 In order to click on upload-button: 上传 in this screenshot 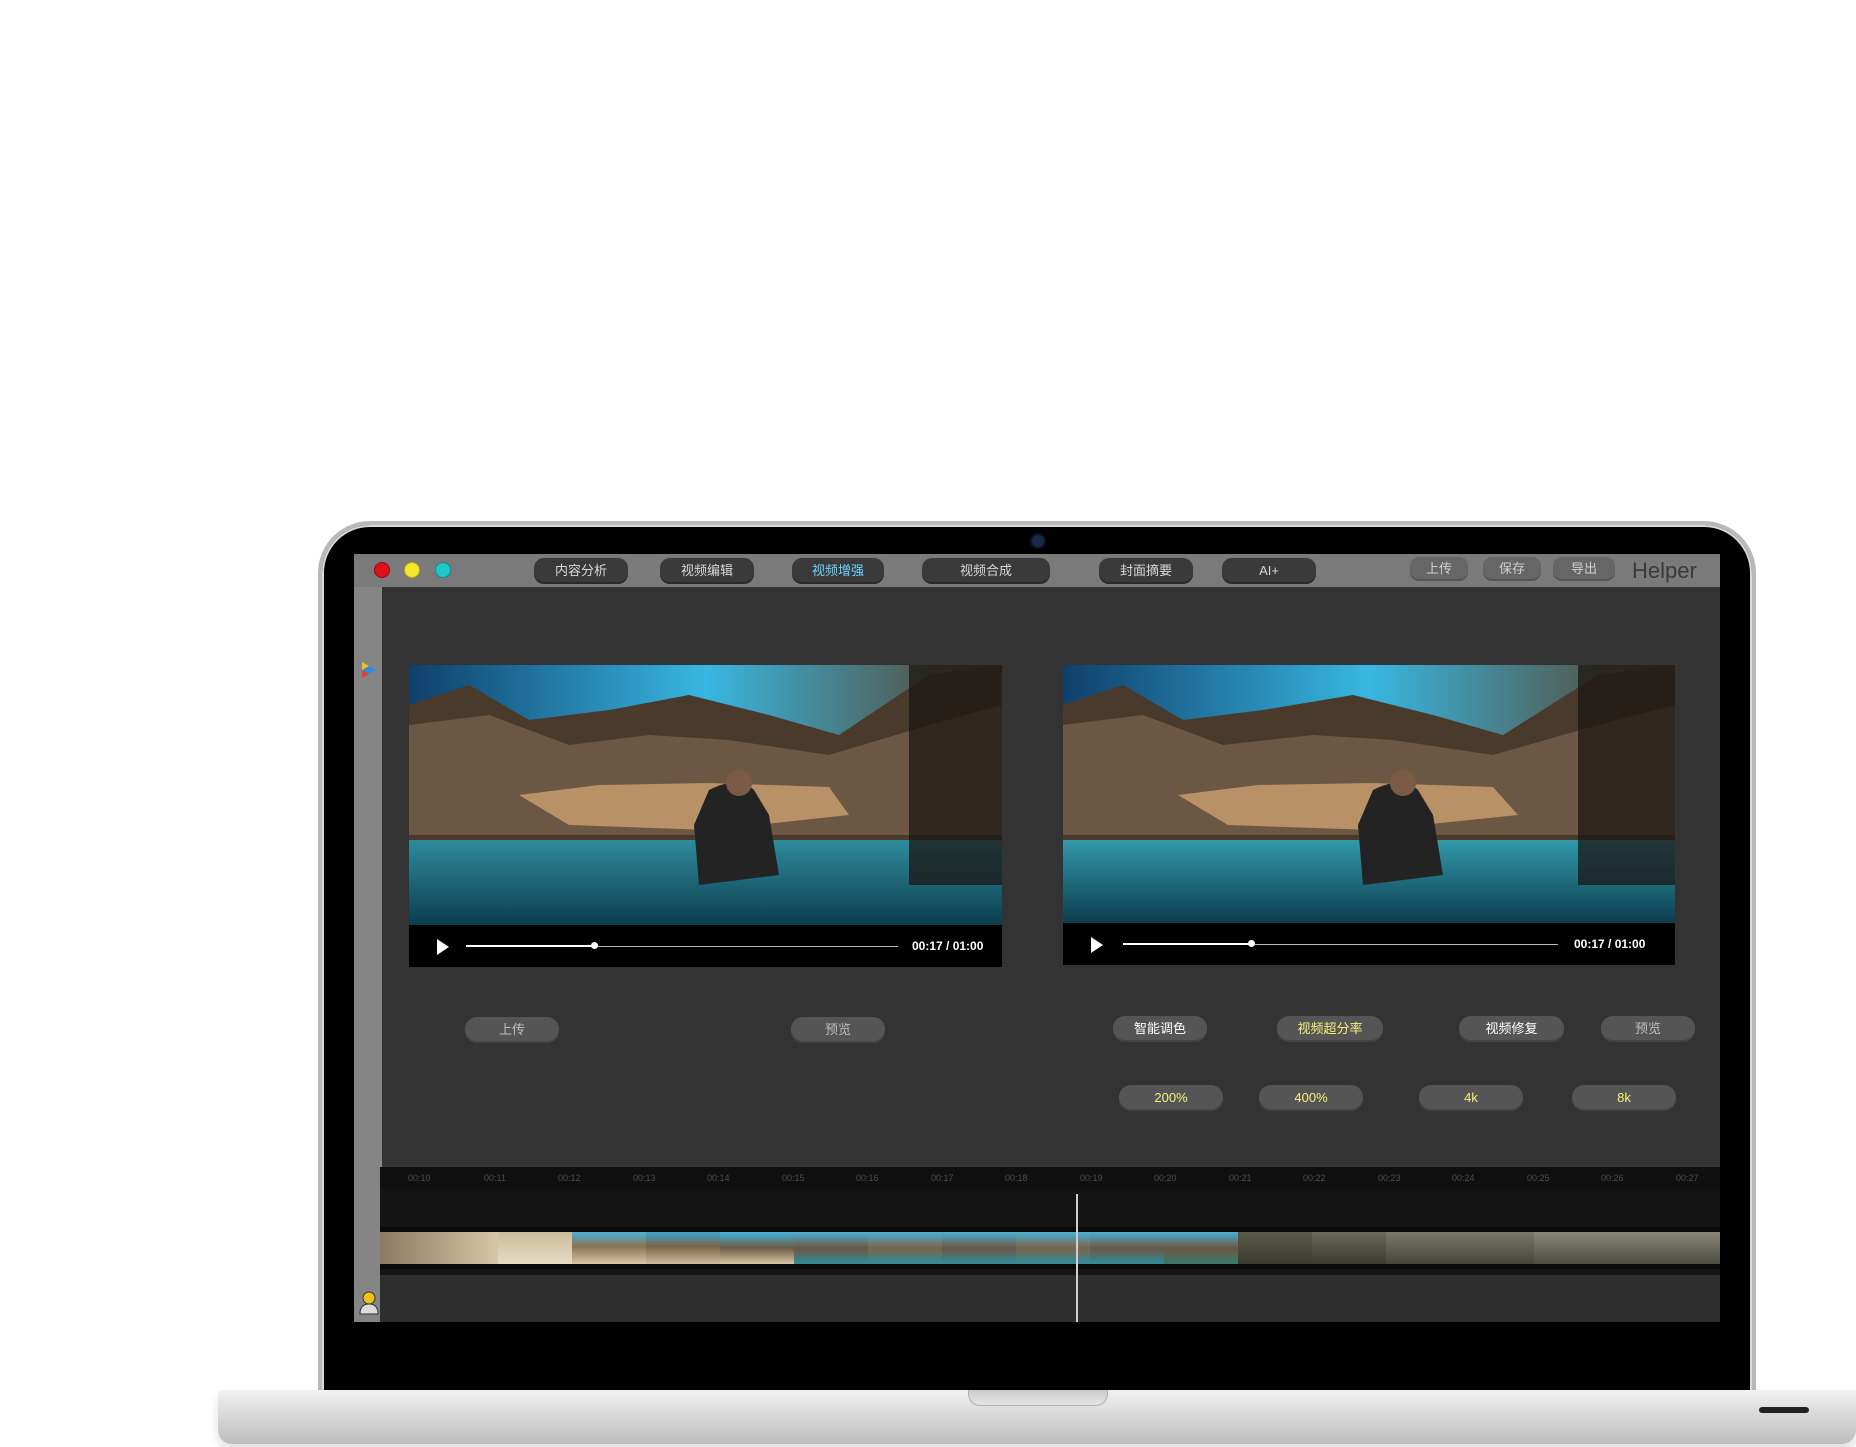, I will do `click(1439, 569)`.